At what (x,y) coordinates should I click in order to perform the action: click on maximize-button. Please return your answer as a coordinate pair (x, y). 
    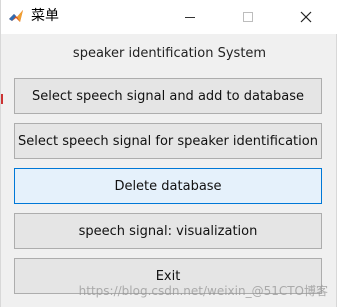
    Looking at the image, I should click on (248, 17).